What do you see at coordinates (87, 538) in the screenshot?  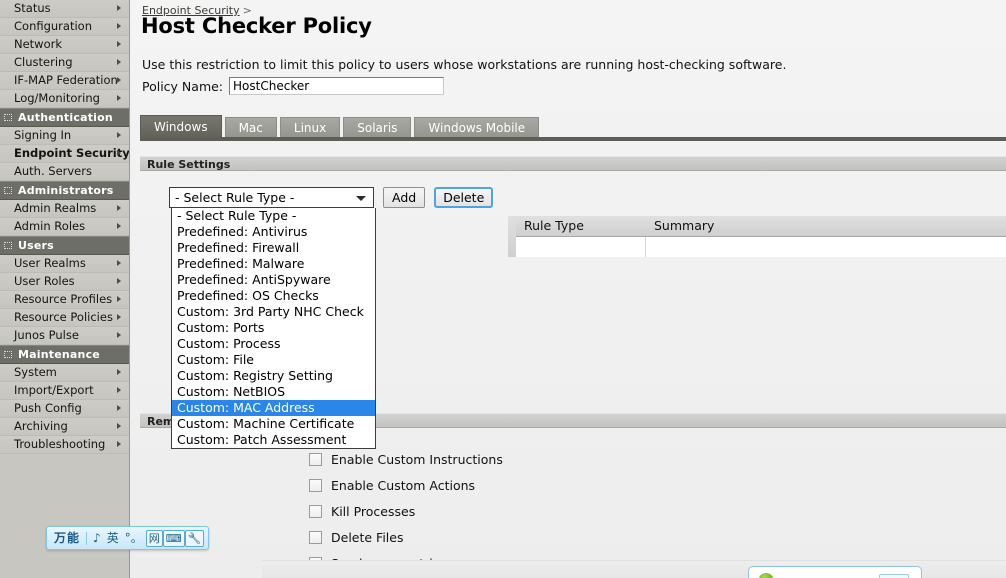 I see `ime-separator` at bounding box center [87, 538].